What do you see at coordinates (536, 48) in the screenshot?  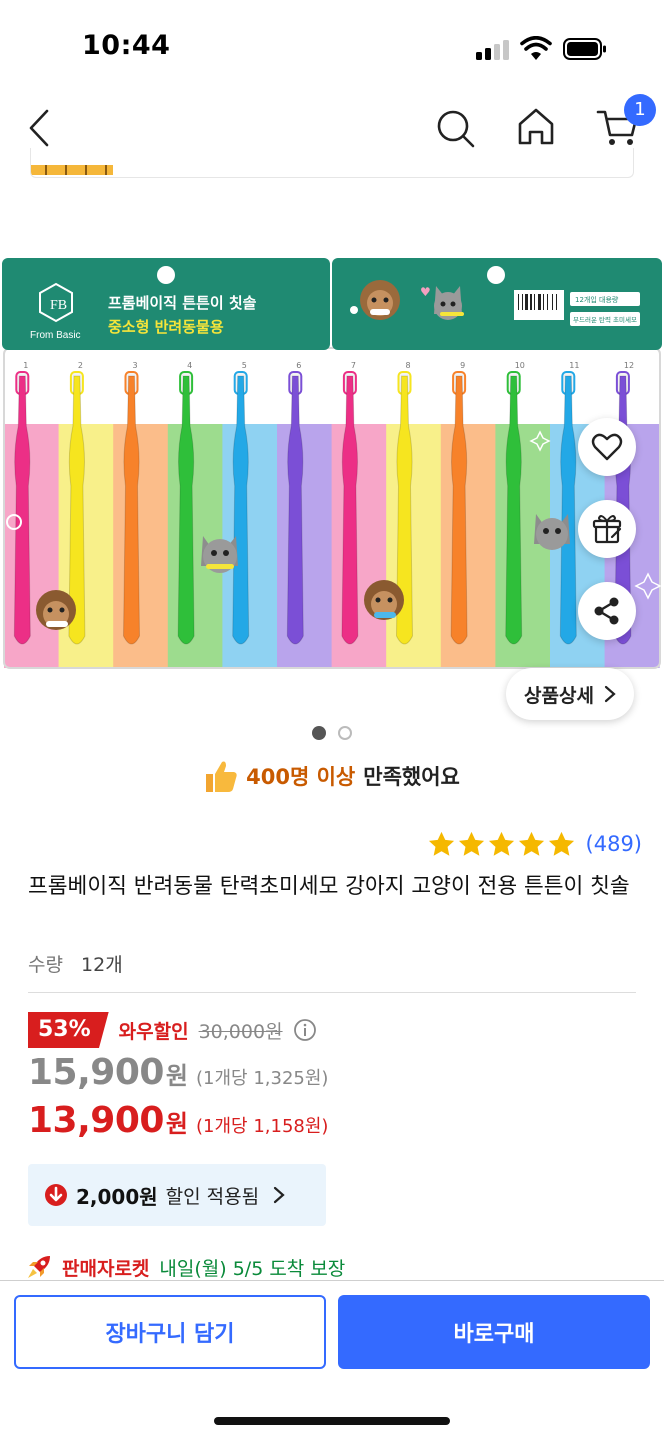 I see `wifi-icon` at bounding box center [536, 48].